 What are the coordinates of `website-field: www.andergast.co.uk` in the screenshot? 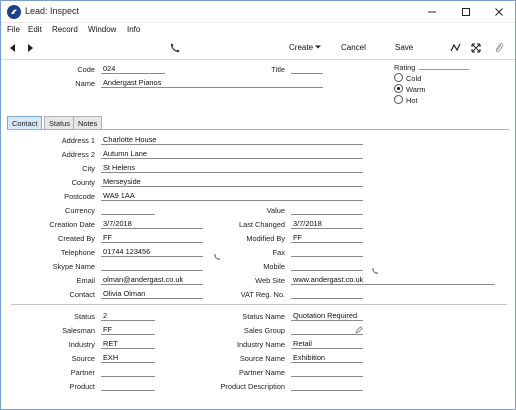 It's located at (393, 280).